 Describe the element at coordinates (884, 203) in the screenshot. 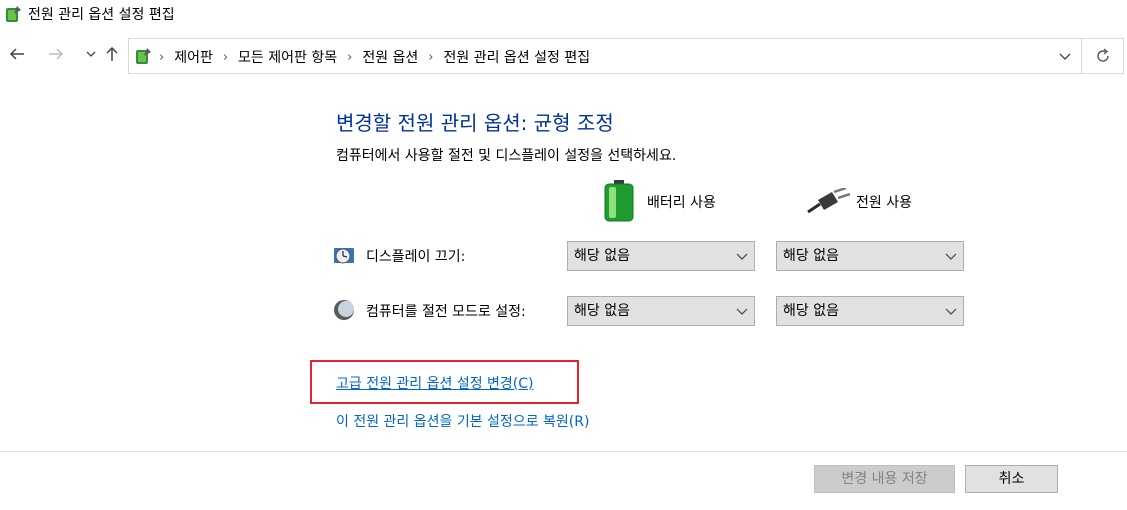

I see `plugged-in-column-label: 전원 사용` at that location.